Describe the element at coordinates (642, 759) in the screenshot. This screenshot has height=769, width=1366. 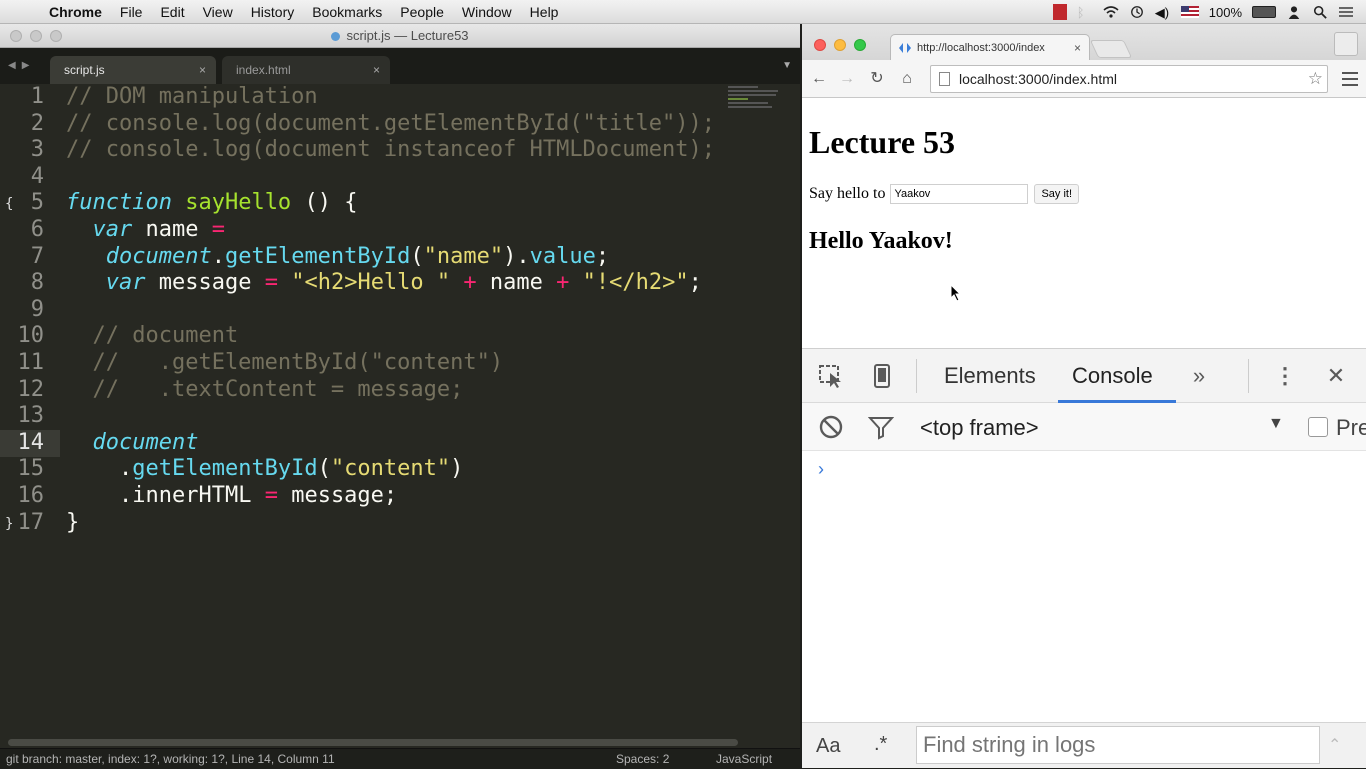
I see `status-spaces: Spaces: 2` at that location.